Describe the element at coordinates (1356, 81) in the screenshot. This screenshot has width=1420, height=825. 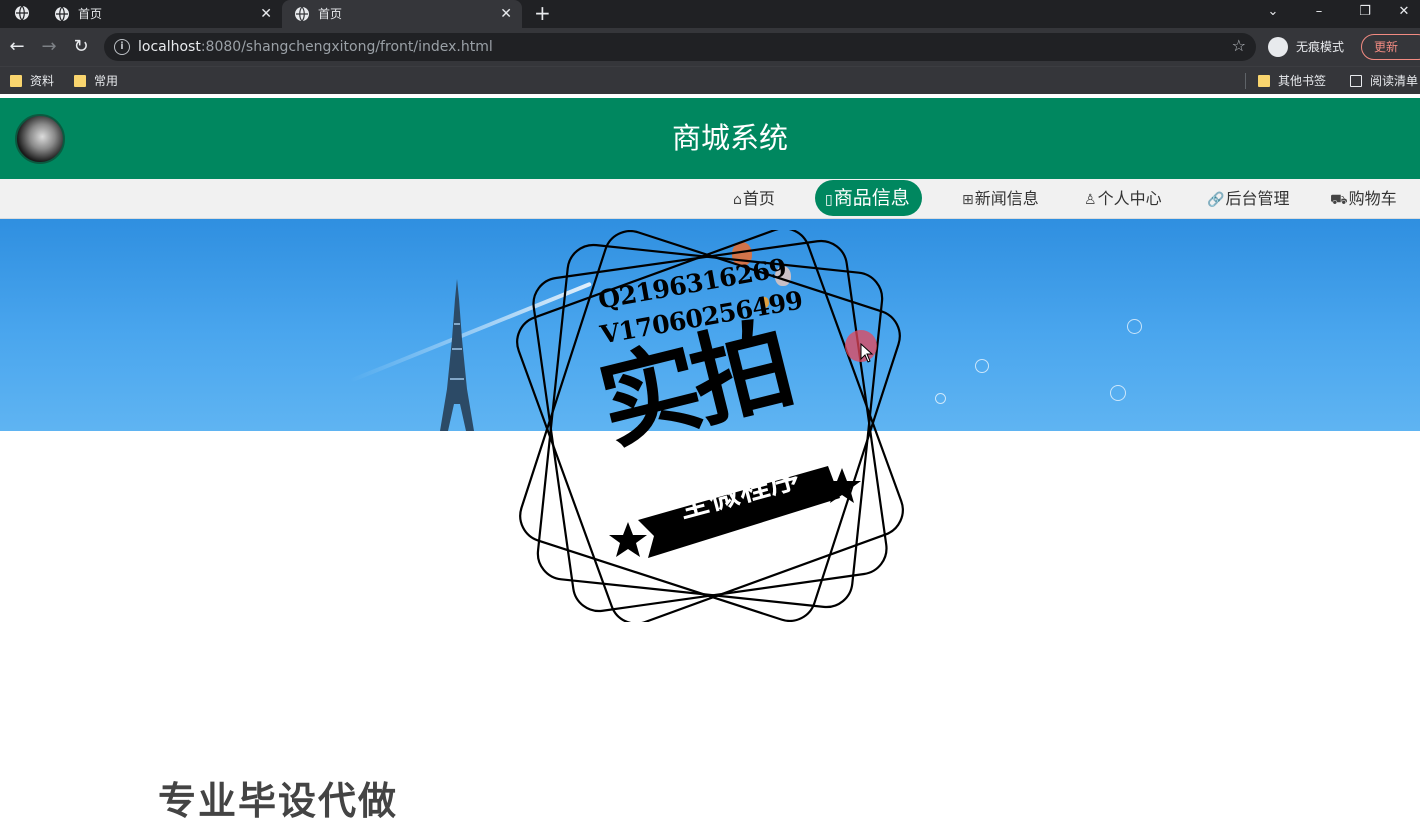
I see `reading-list-icon` at that location.